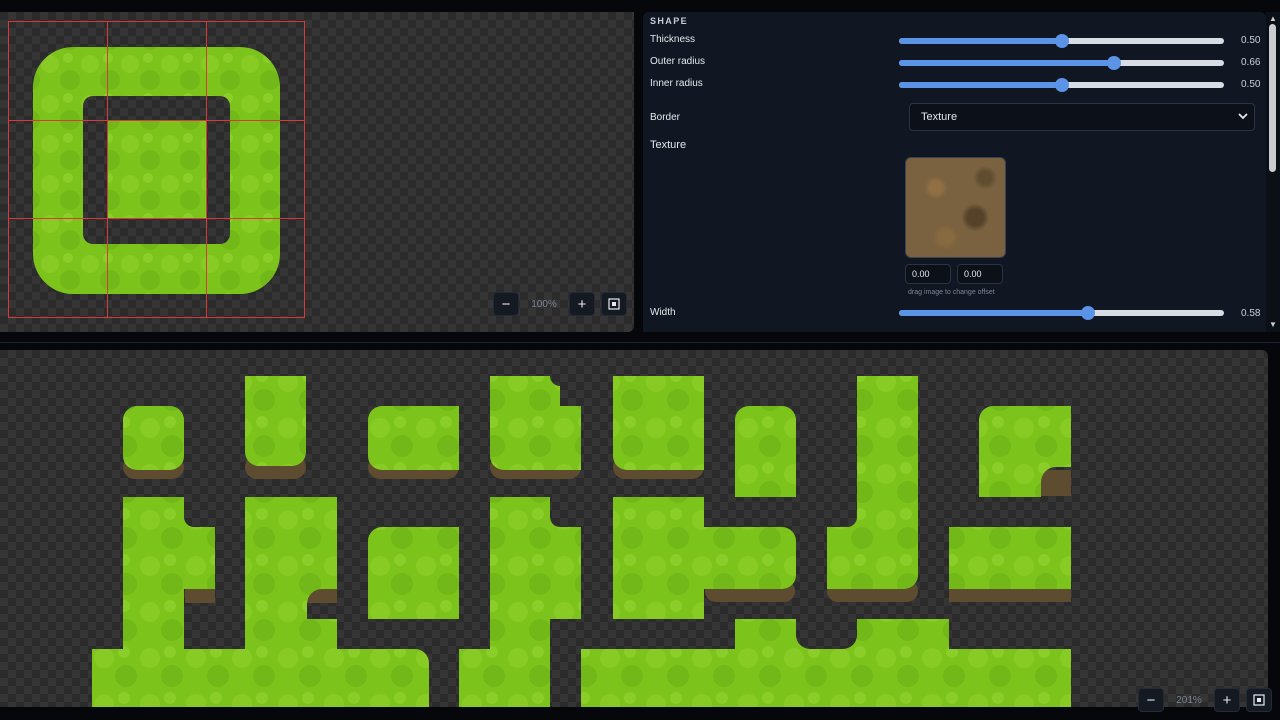 The width and height of the screenshot is (1280, 720). Describe the element at coordinates (1251, 40) in the screenshot. I see `thickness-value: 0.50` at that location.